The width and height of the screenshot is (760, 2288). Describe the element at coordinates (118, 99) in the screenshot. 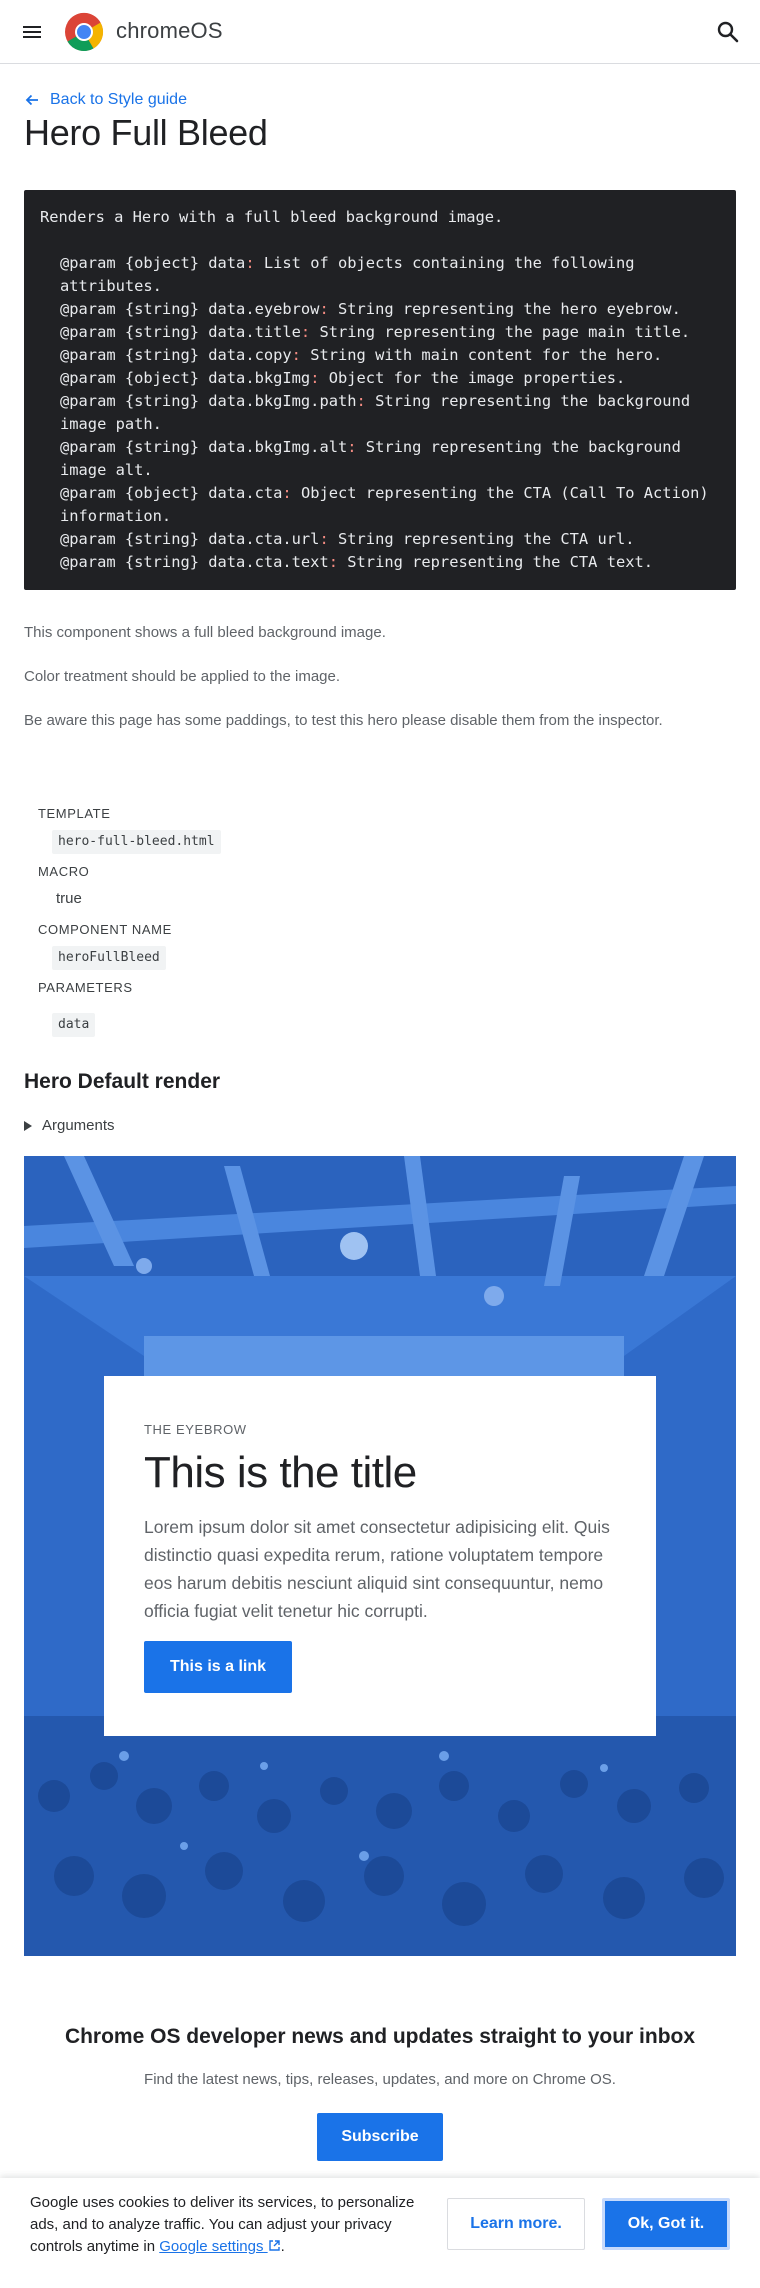

I see `back-link-label: Back to Style guide` at that location.